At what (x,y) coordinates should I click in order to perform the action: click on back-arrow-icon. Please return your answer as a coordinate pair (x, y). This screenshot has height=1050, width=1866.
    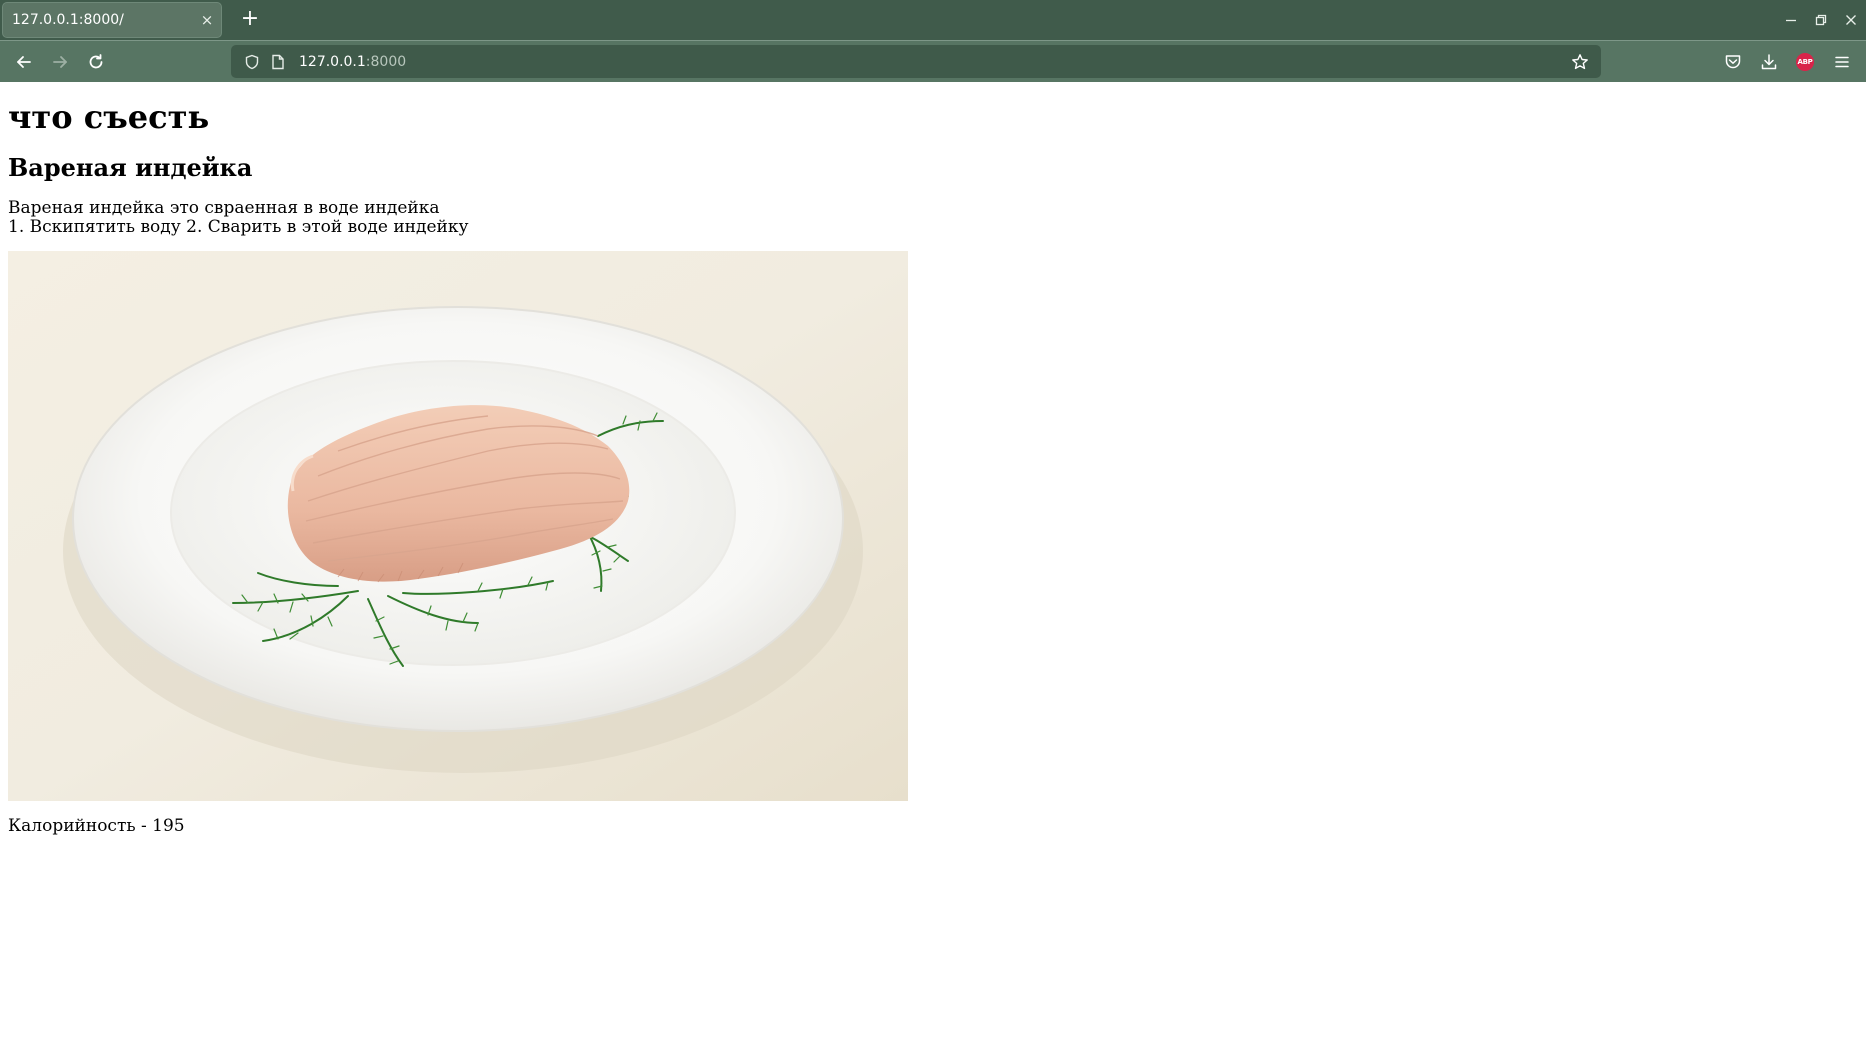
    Looking at the image, I should click on (24, 62).